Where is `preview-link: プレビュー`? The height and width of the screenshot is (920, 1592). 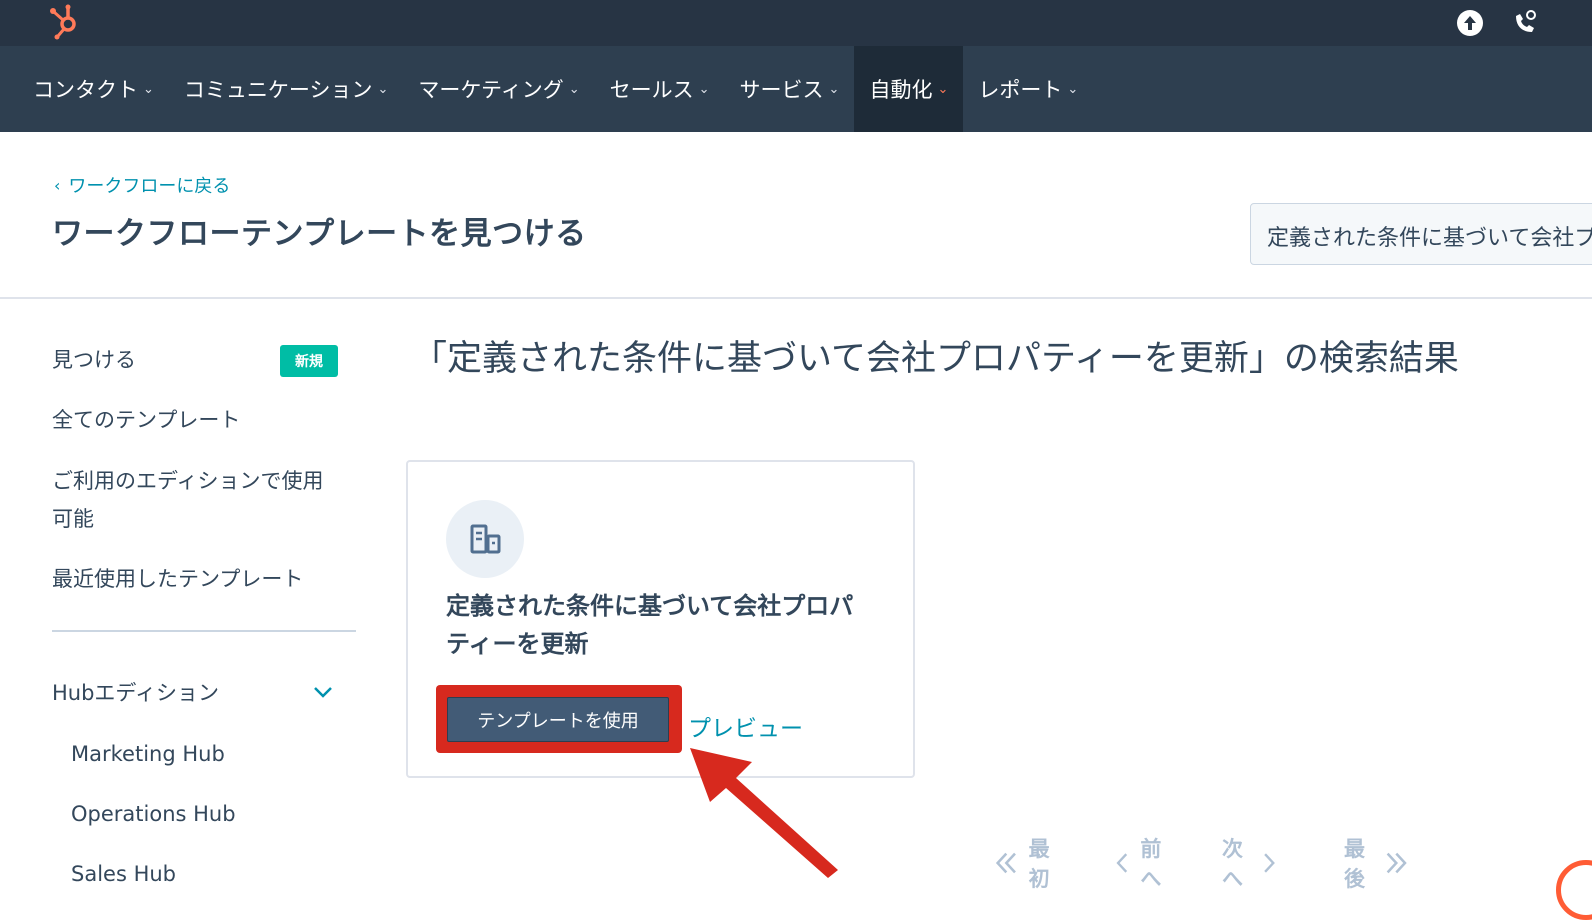 preview-link: プレビュー is located at coordinates (745, 726).